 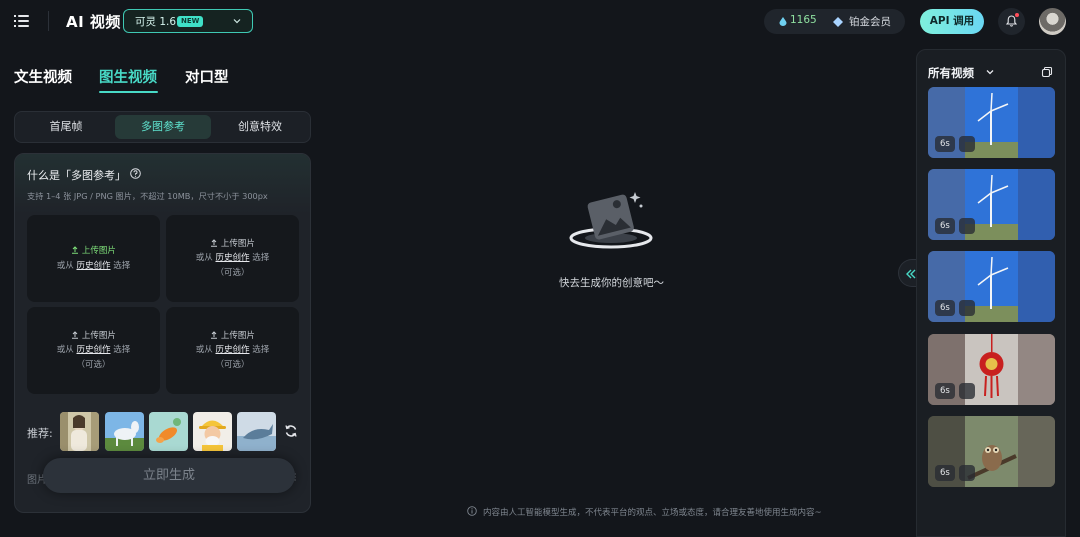 What do you see at coordinates (291, 431) in the screenshot?
I see `refresh-icon` at bounding box center [291, 431].